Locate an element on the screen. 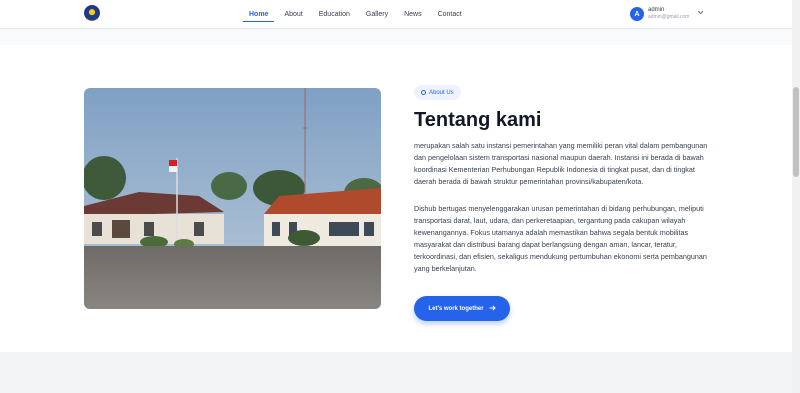 This screenshot has height=393, width=800. user-info: admin admin@gmail.com is located at coordinates (668, 14).